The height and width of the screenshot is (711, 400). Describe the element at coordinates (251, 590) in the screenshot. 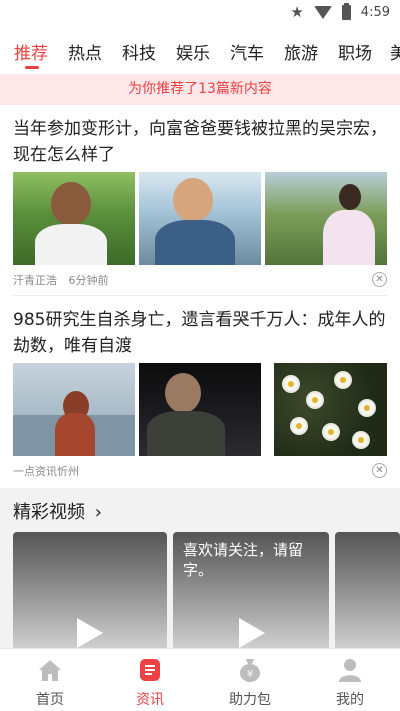

I see `video-card: 喜欢请关注，请留字。` at that location.